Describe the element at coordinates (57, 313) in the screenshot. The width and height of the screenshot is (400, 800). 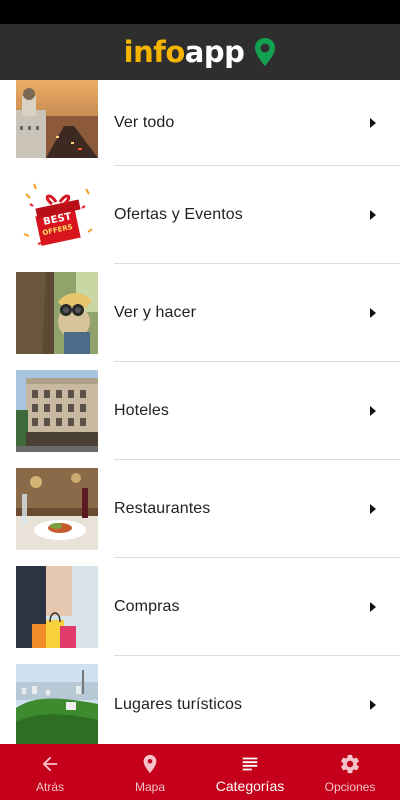
I see `binoculars-thumbnail` at that location.